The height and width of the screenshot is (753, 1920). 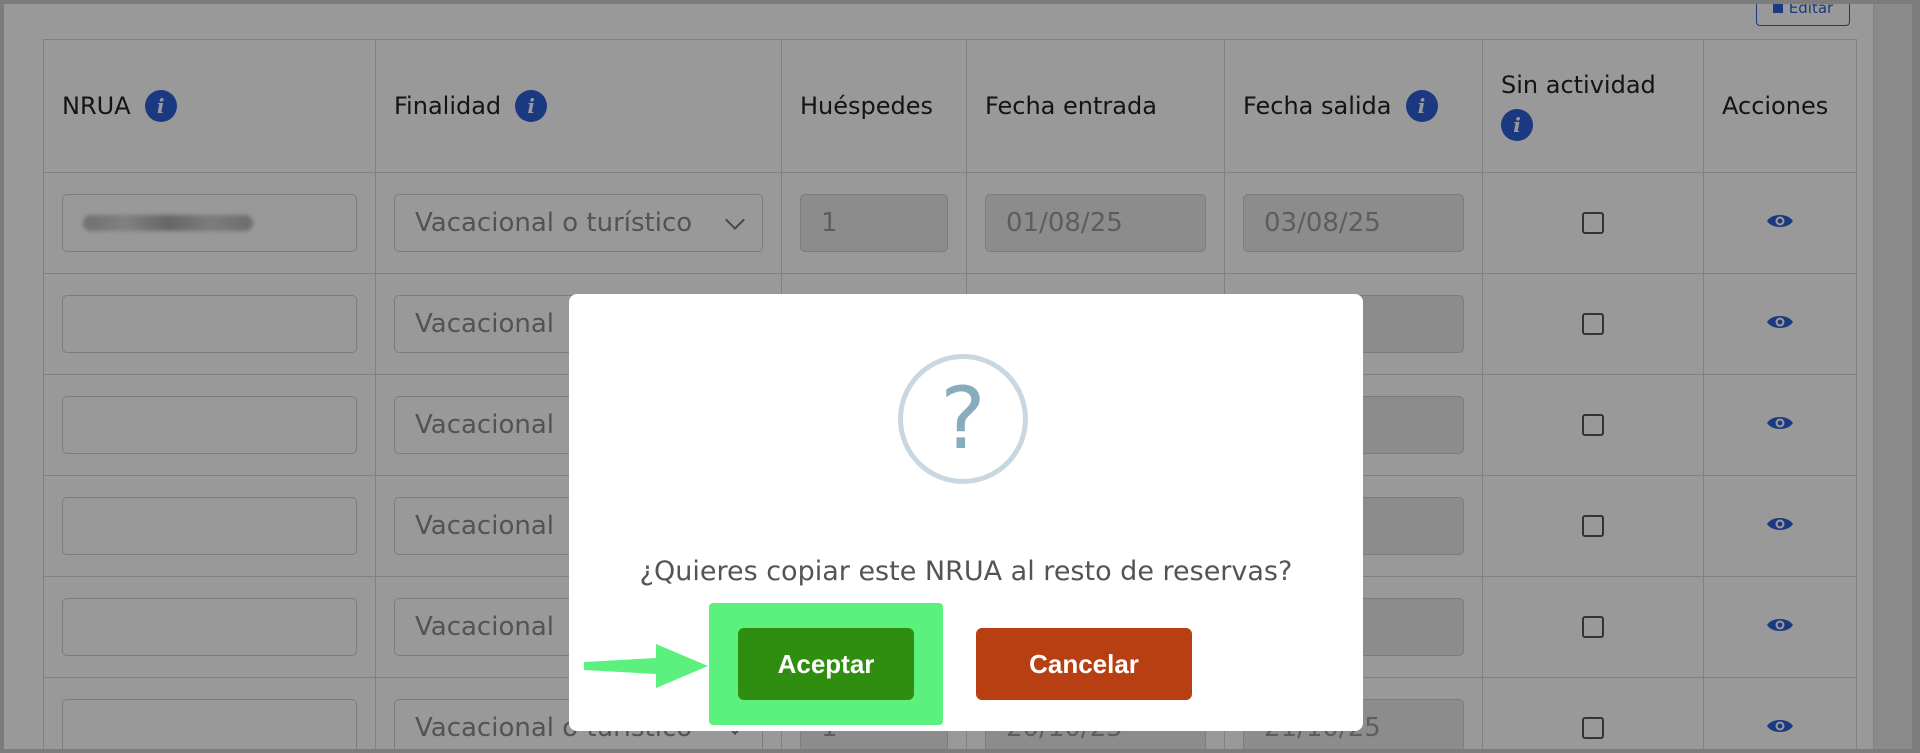 I want to click on arrow-pointer-icon, so click(x=646, y=666).